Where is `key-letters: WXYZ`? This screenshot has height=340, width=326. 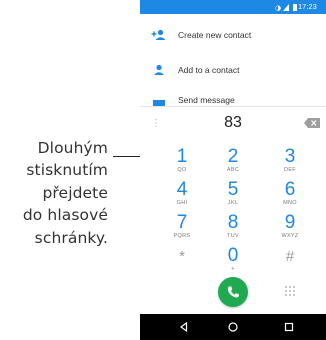
key-letters: WXYZ is located at coordinates (290, 236).